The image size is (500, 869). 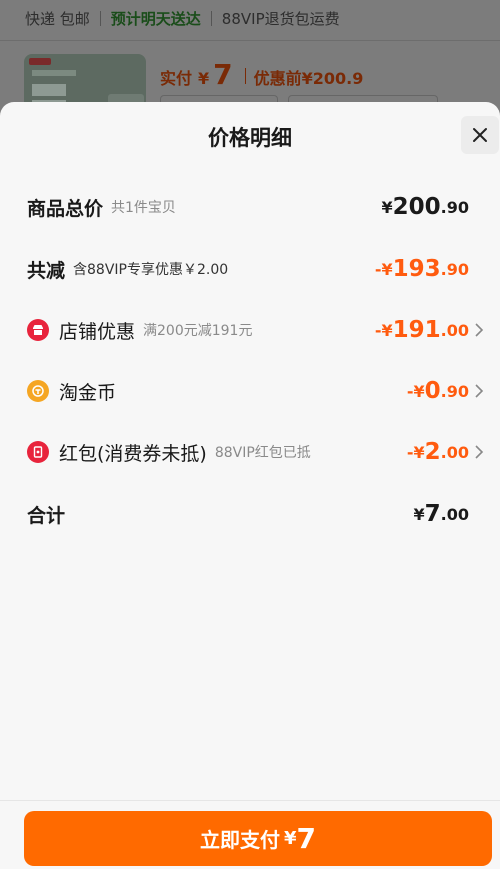 What do you see at coordinates (250, 269) in the screenshot?
I see `row-total-reduced: 共减 含88VIP专享优惠￥2.00 -¥ 193 .90` at bounding box center [250, 269].